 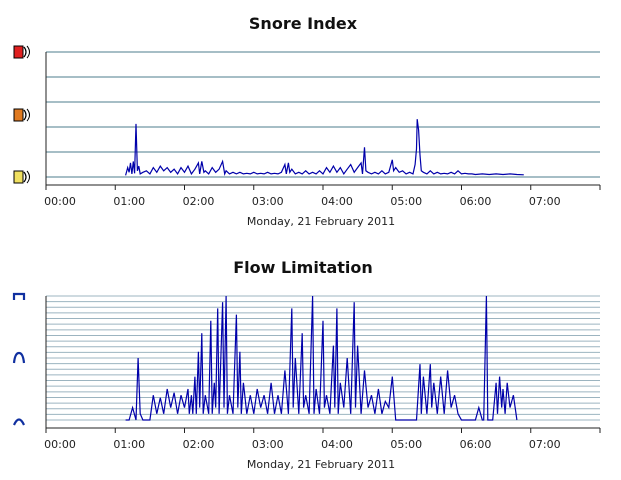 I want to click on snore-index-x-ticks: 00:00 01:00 02:00 03:00 04:00 05:00 06:00 07:00, so click(x=322, y=196).